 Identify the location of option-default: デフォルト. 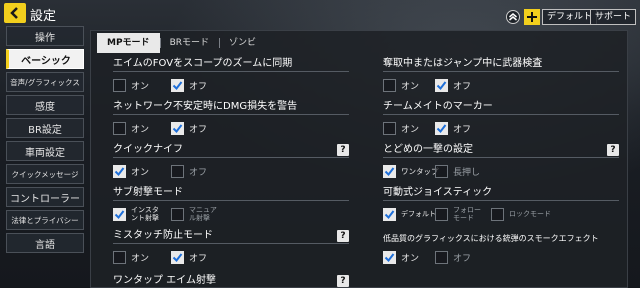
(409, 214).